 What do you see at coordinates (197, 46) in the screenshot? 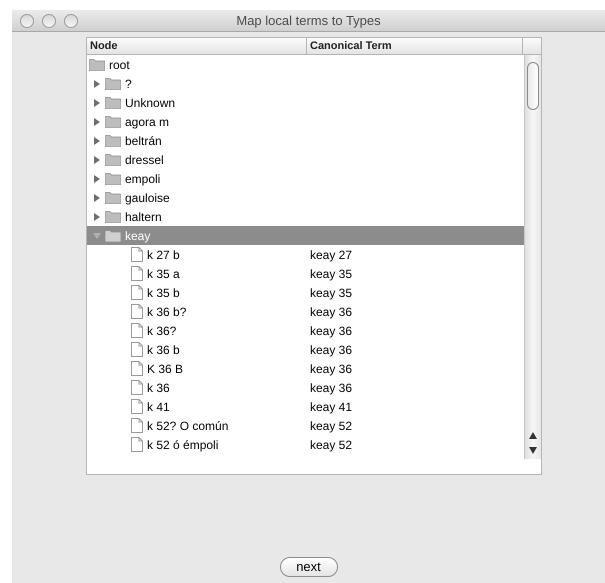
I see `column-header: Node` at bounding box center [197, 46].